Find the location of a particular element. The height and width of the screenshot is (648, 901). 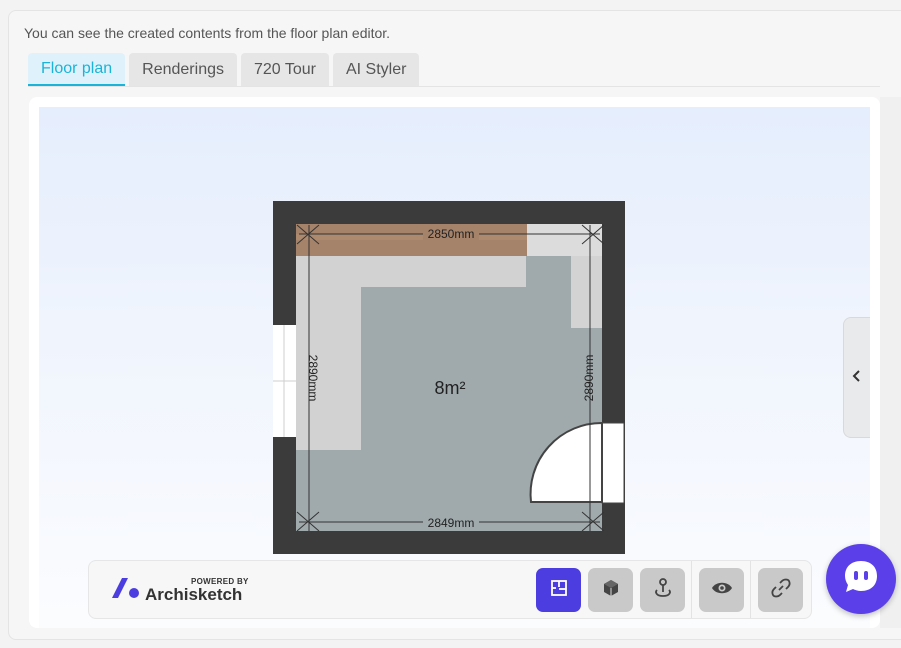

brand-name: Archisketch is located at coordinates (194, 594).